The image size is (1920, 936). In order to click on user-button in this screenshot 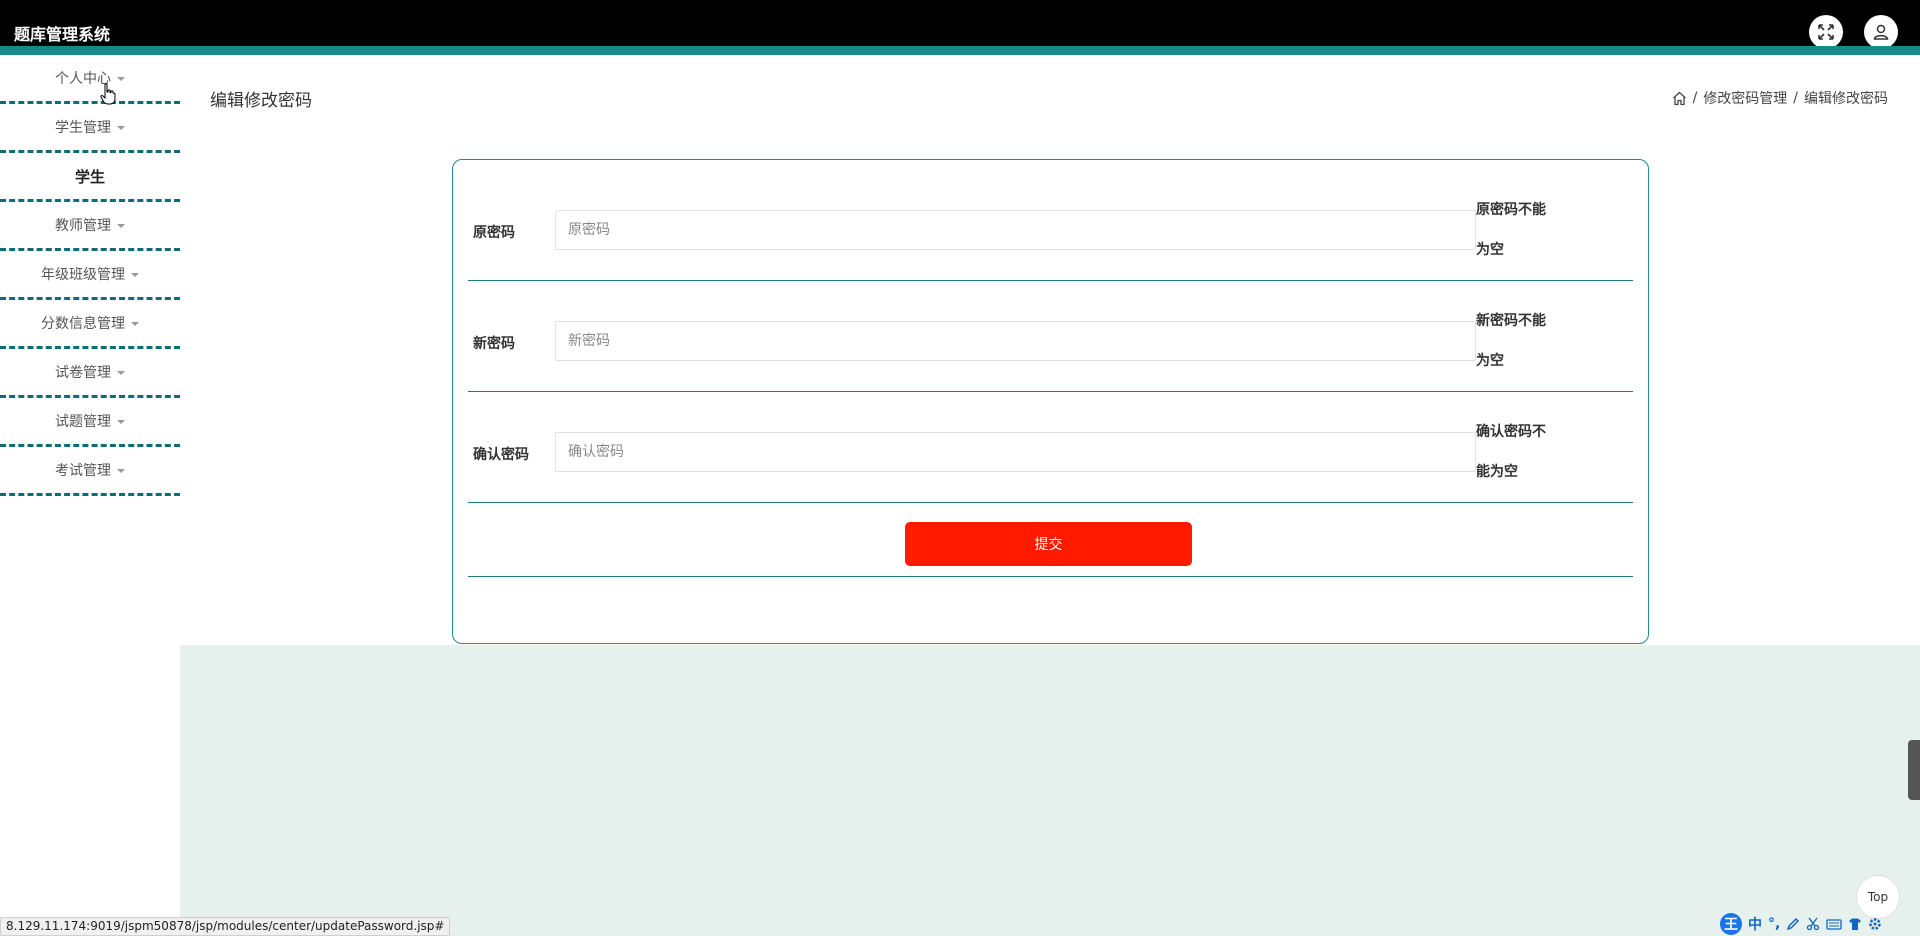, I will do `click(1881, 32)`.